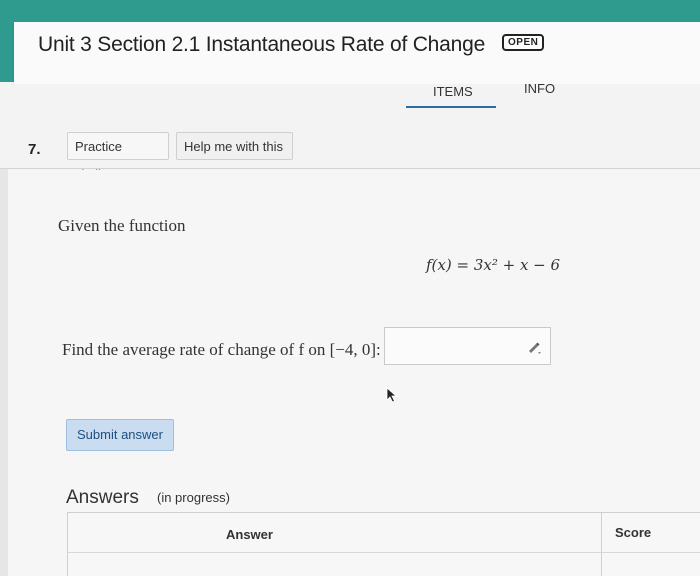 The width and height of the screenshot is (700, 576). What do you see at coordinates (118, 157) in the screenshot?
I see `practice-similar-button: Practice similar` at bounding box center [118, 157].